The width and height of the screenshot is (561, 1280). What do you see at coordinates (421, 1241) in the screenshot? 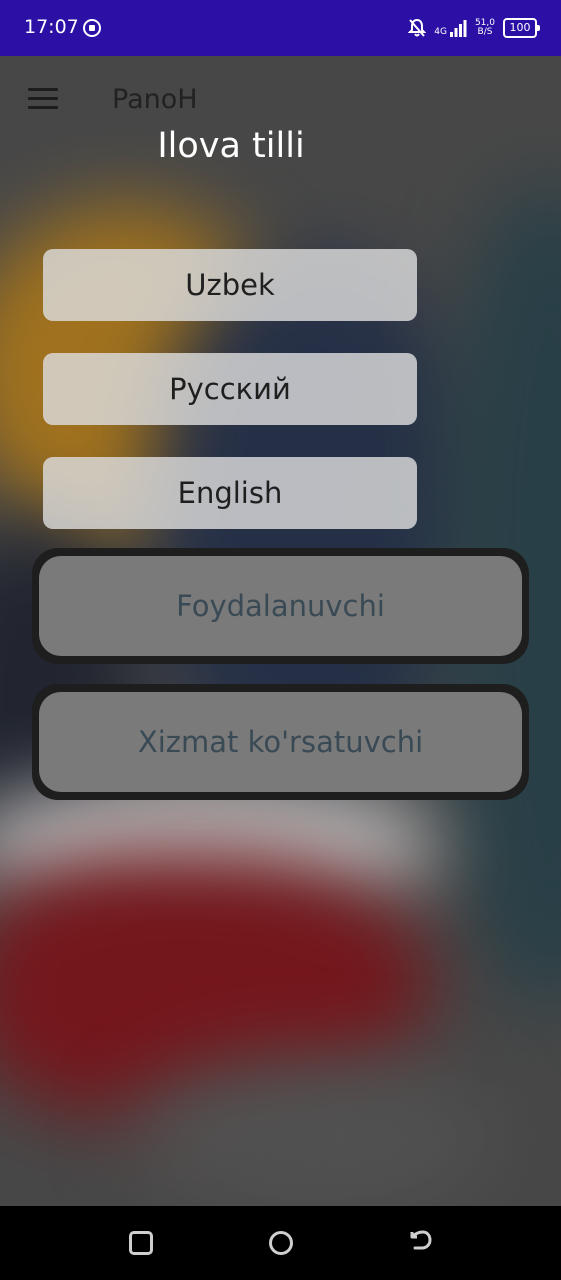
I see `back-icon` at bounding box center [421, 1241].